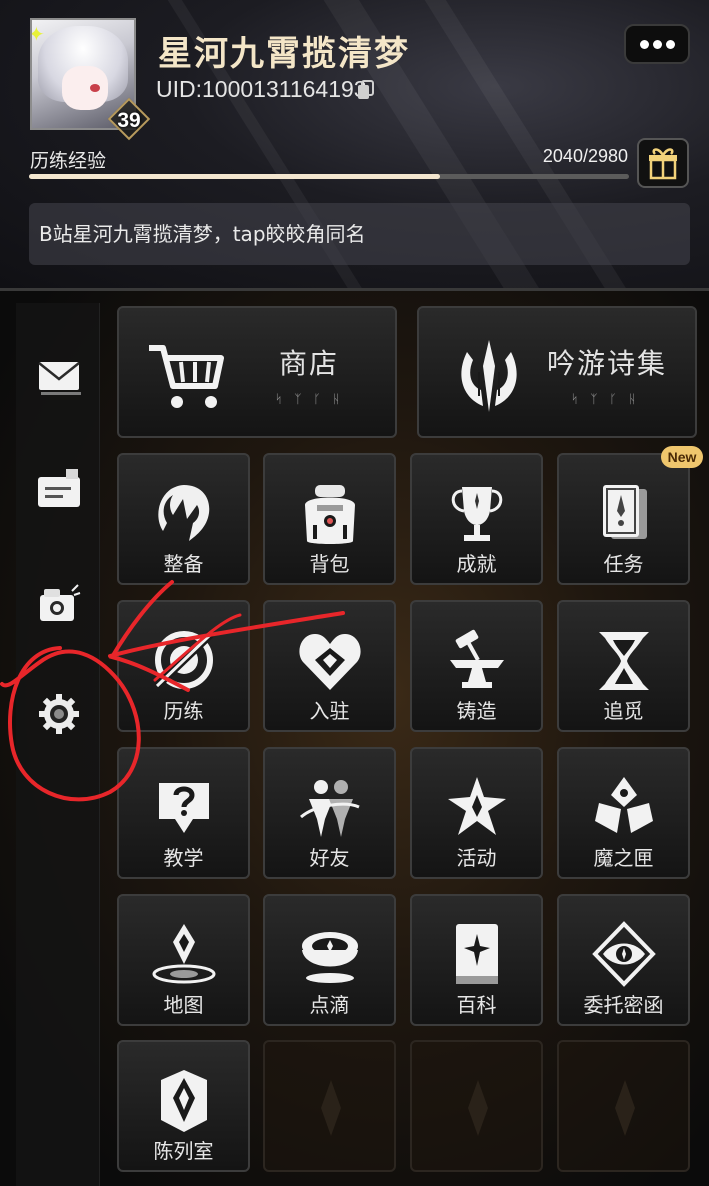 This screenshot has width=709, height=1186. Describe the element at coordinates (95, 88) in the screenshot. I see `avatar-eye` at that location.